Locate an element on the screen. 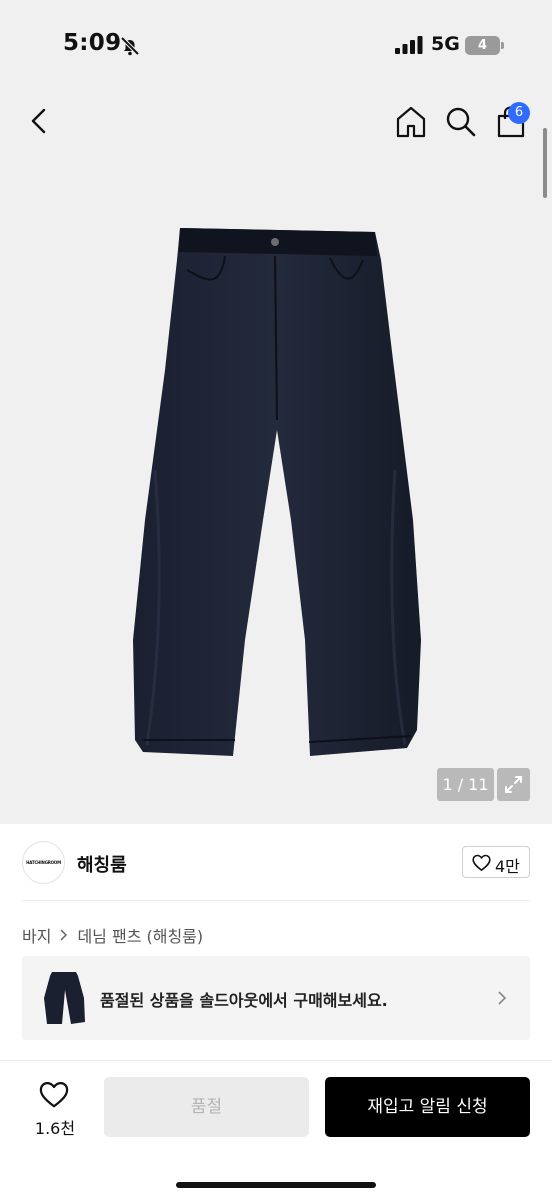  brand-row: HATCHINGROOM 해칭룸 4만 is located at coordinates (276, 862).